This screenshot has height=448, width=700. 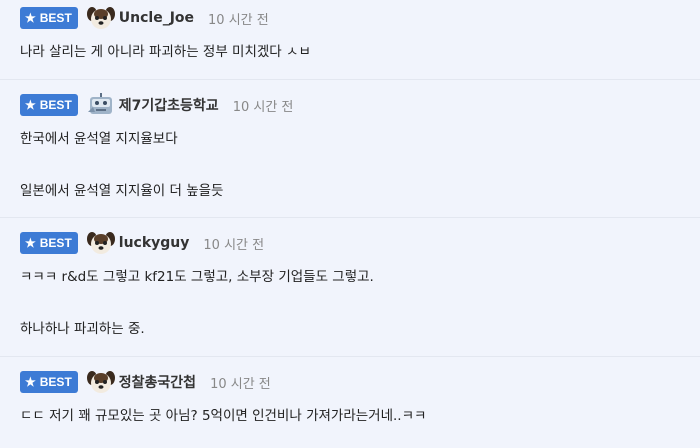 I want to click on comment-text: ㄷㄷ 저기 꽤 규모있는 곳 아님? 5억이면 인건비나 가져가라는거네..ㅋㅋ, so click(x=223, y=416).